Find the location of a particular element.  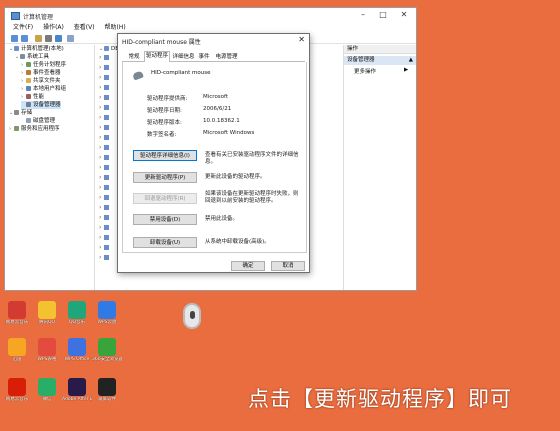

disable-device-desc: 禁用此设备。 is located at coordinates (222, 219).